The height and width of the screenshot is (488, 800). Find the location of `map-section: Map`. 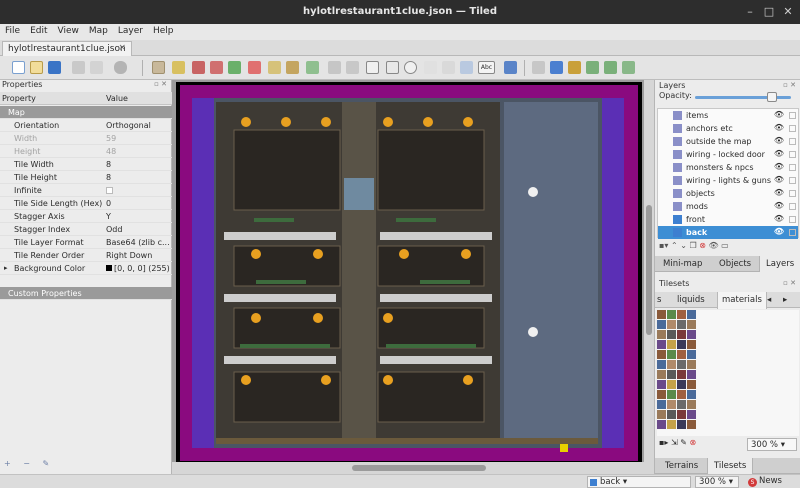

map-section: Map is located at coordinates (86, 112).